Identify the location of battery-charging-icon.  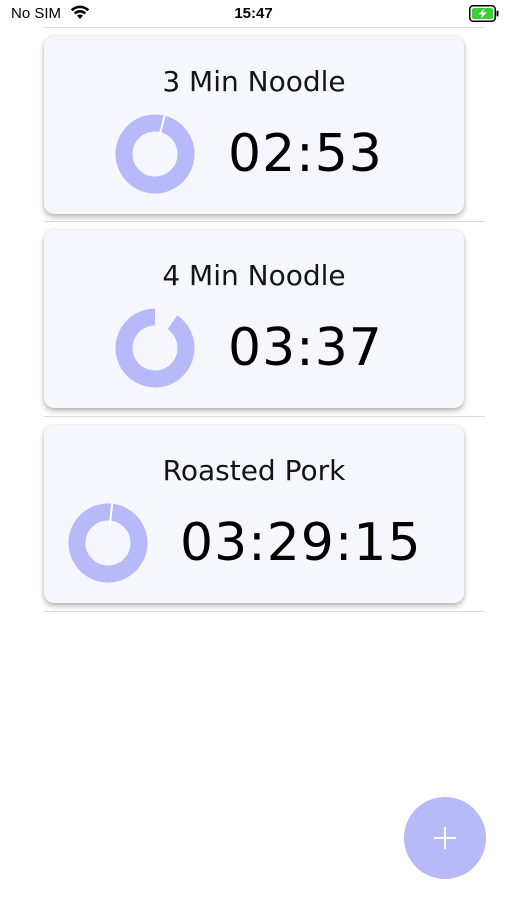
(484, 15).